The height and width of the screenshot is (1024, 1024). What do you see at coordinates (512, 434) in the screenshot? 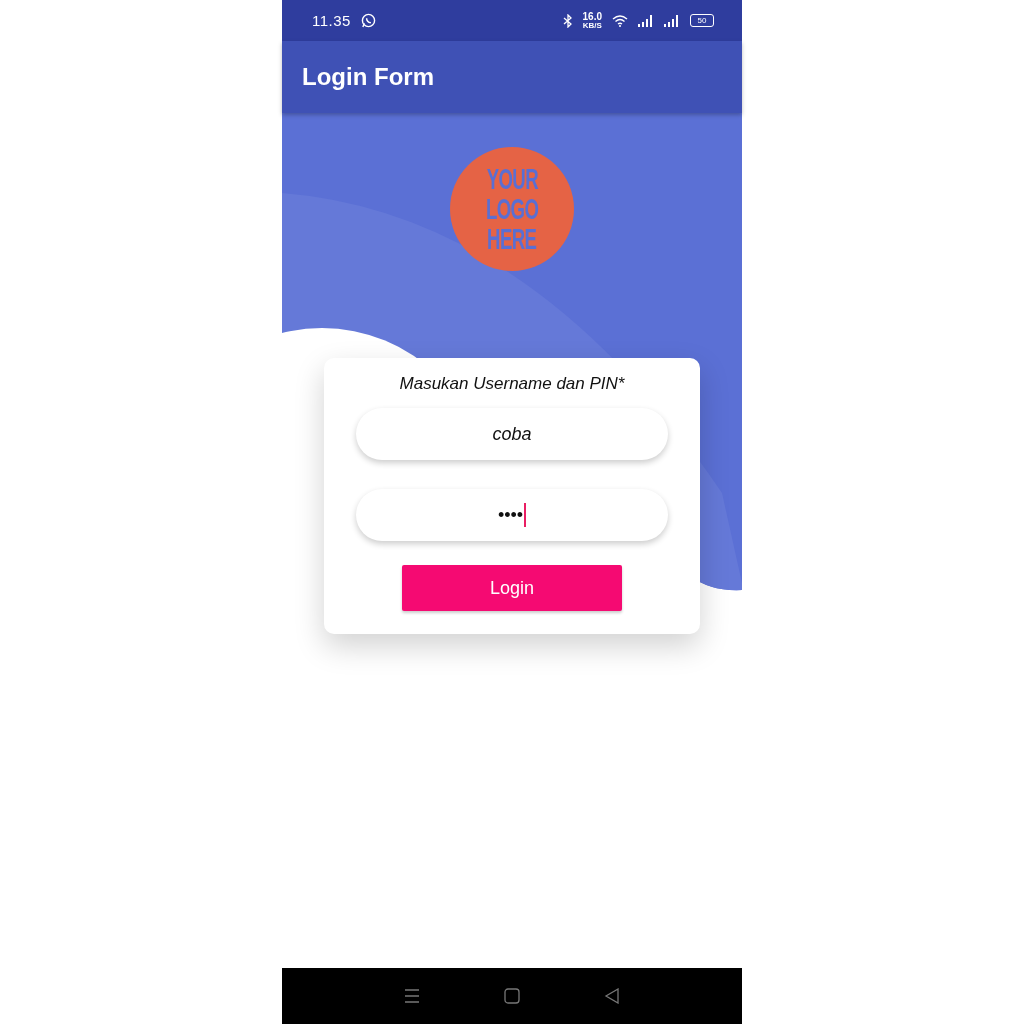
I see `username-field: coba` at bounding box center [512, 434].